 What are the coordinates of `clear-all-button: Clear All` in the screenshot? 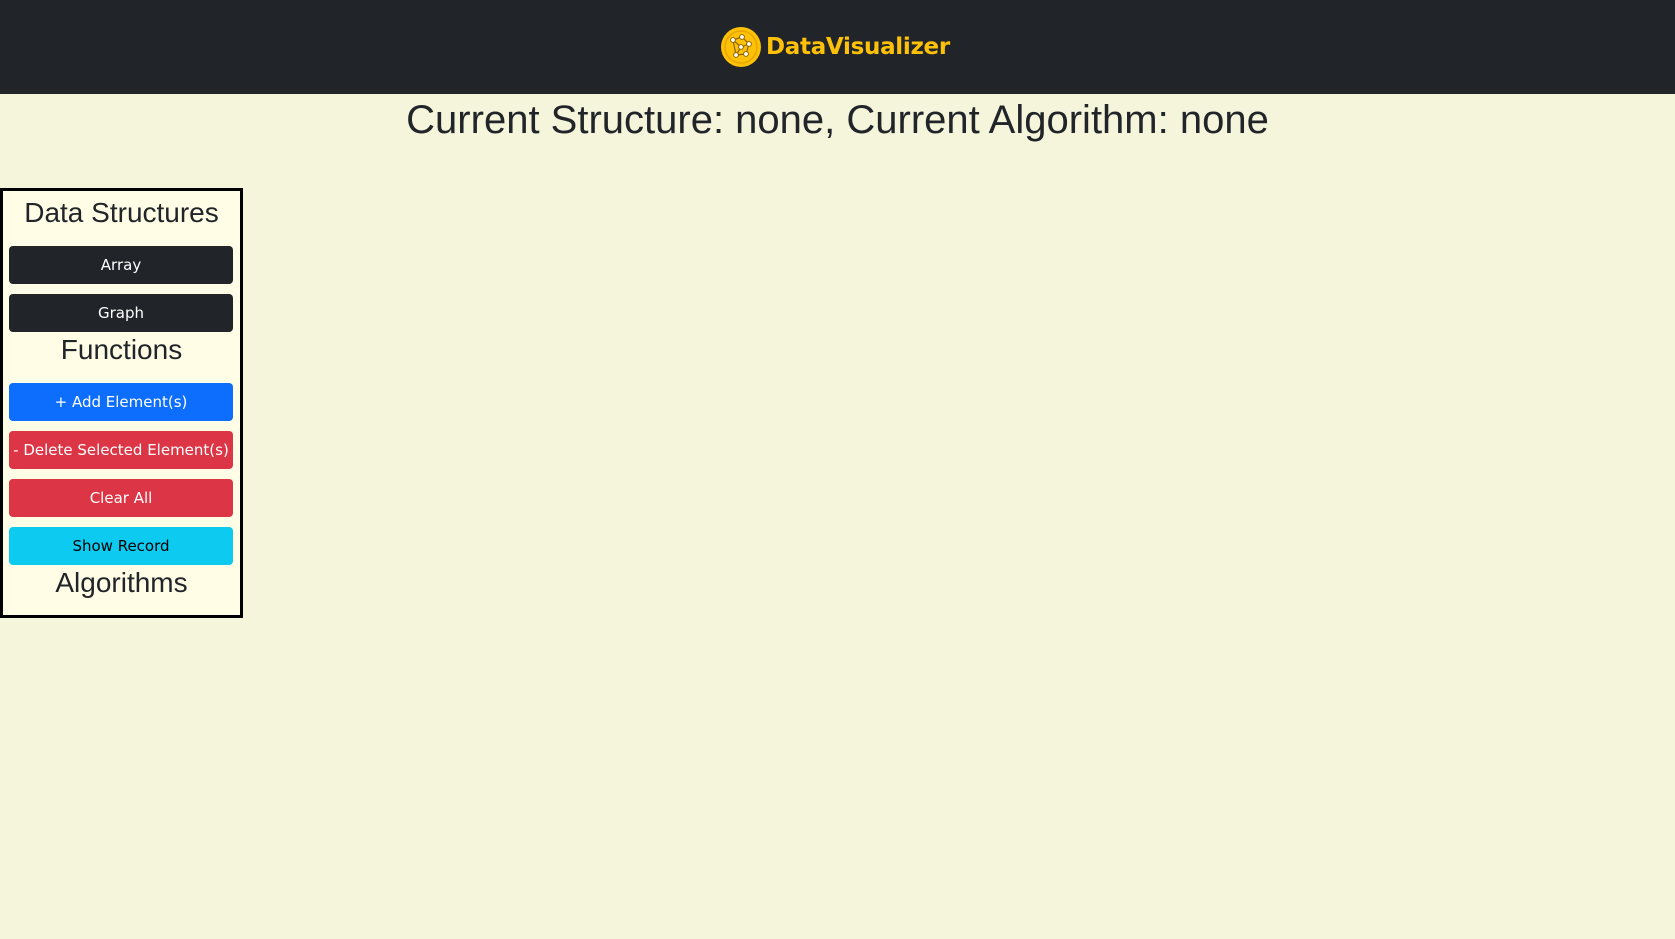 It's located at (121, 498).